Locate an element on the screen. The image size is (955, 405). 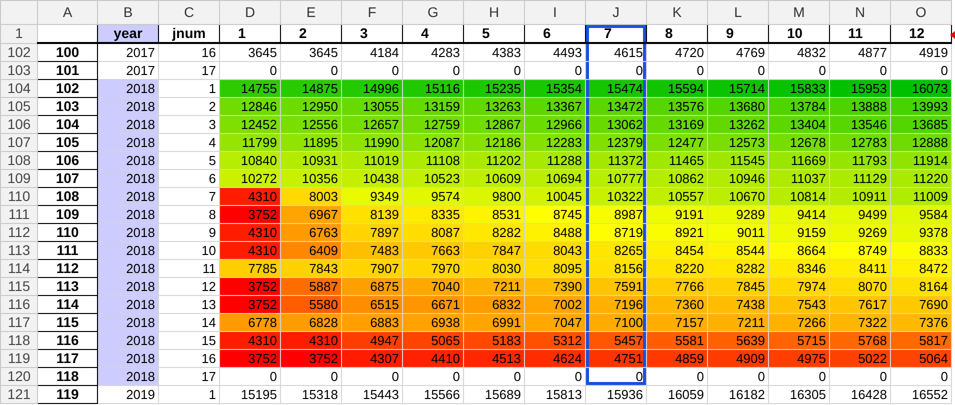
column-letter: L is located at coordinates (738, 12).